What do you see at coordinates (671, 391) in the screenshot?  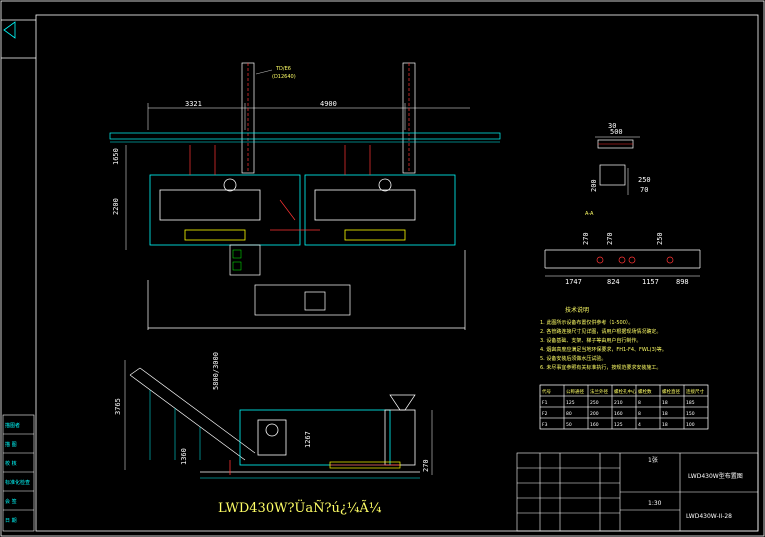 I see `table-header-cell: 螺栓直径` at bounding box center [671, 391].